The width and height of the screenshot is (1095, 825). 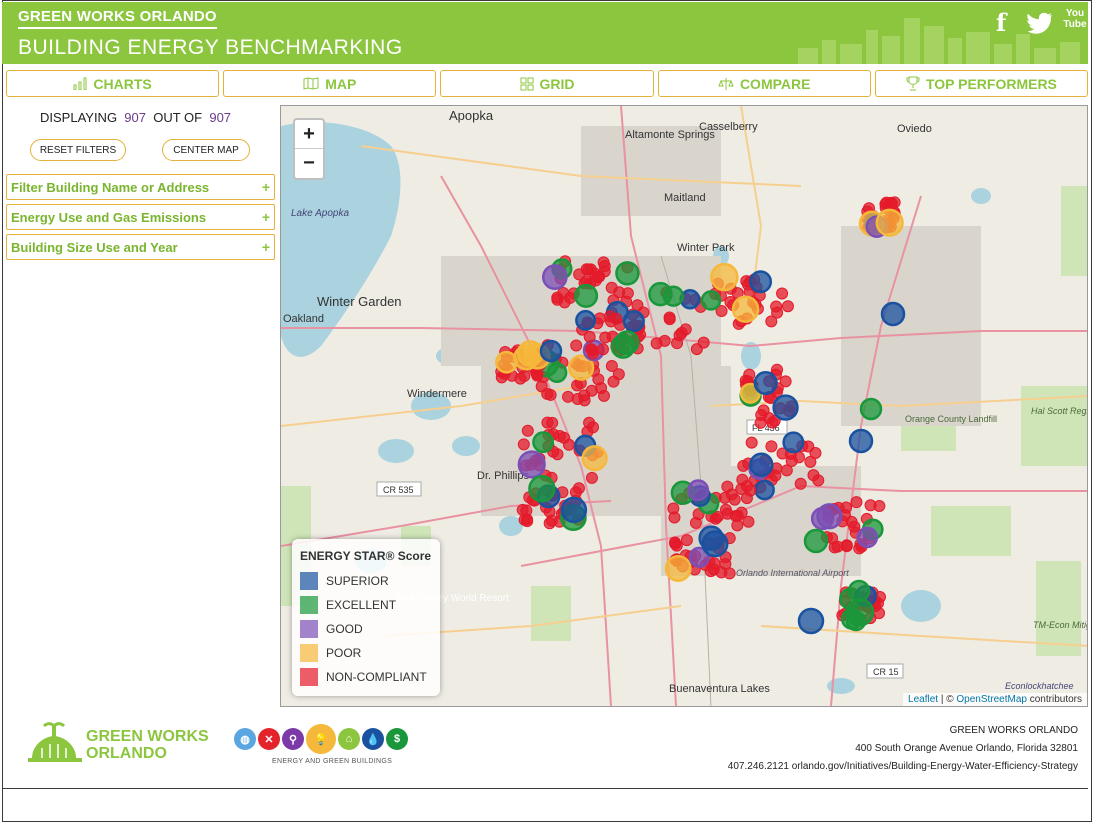 What do you see at coordinates (140, 247) in the screenshot?
I see `filter-building-size: Building Size Use and Year +` at bounding box center [140, 247].